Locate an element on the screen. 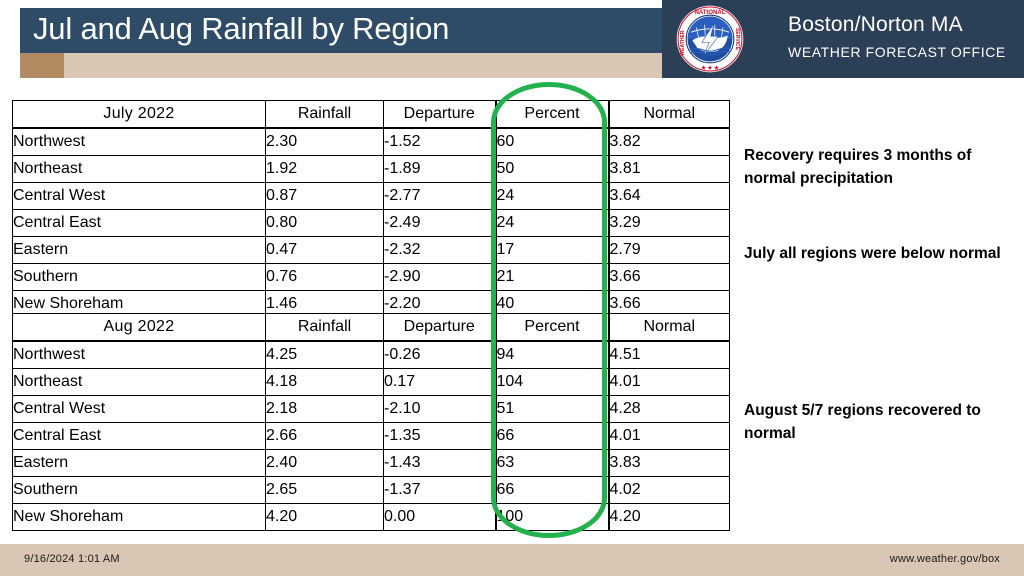  table-row: Central East 2.66 -1.35 66 4.01 is located at coordinates (371, 436).